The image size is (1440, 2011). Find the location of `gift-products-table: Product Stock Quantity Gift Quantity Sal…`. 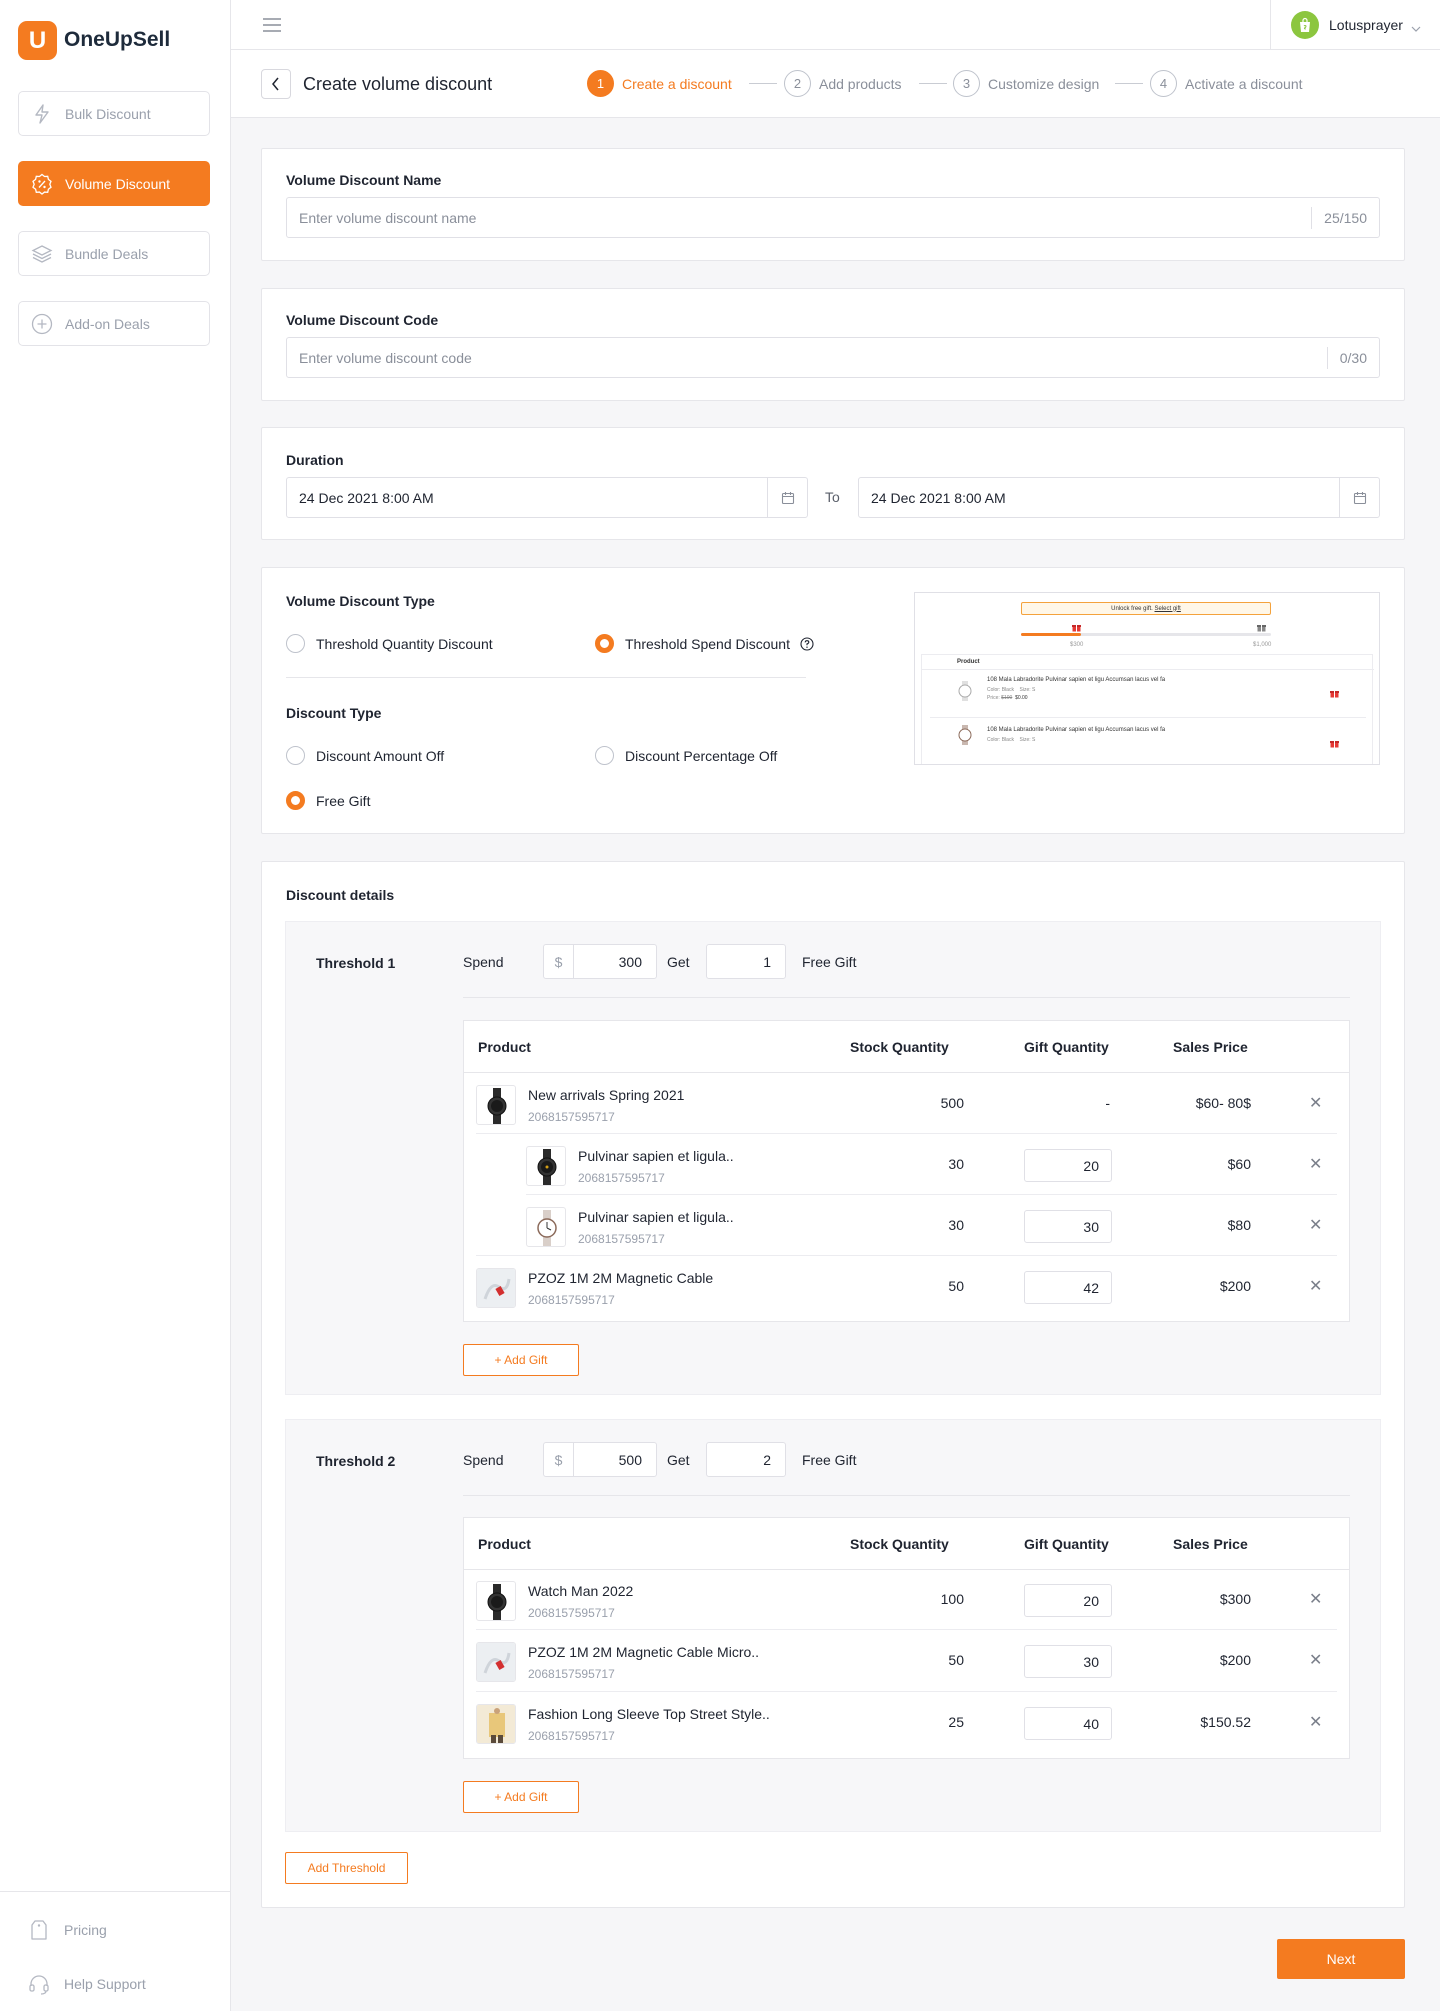

gift-products-table: Product Stock Quantity Gift Quantity Sal… is located at coordinates (906, 1638).